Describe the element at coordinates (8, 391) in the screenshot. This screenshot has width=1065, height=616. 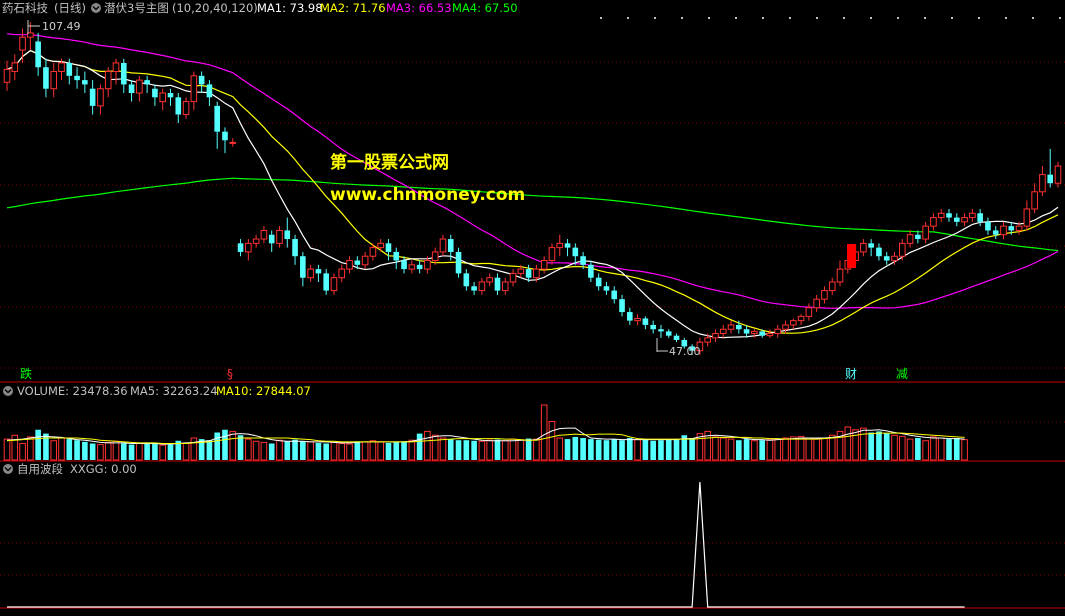
I see `volume-settings-icon` at that location.